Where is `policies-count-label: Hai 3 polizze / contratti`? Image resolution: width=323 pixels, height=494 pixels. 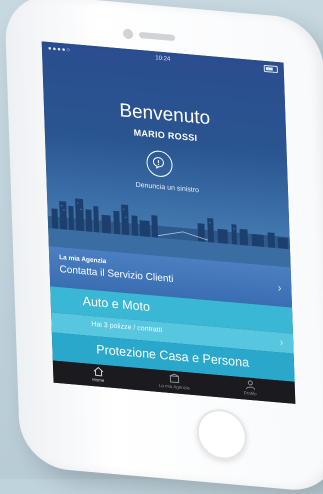 policies-count-label: Hai 3 polizze / contratti is located at coordinates (126, 327).